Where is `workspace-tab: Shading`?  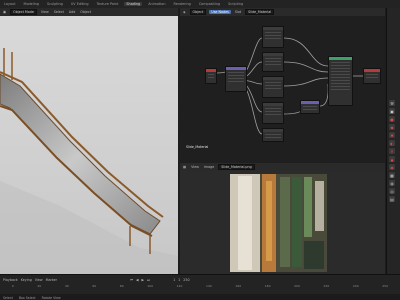
workspace-tab: Shading is located at coordinates (133, 4).